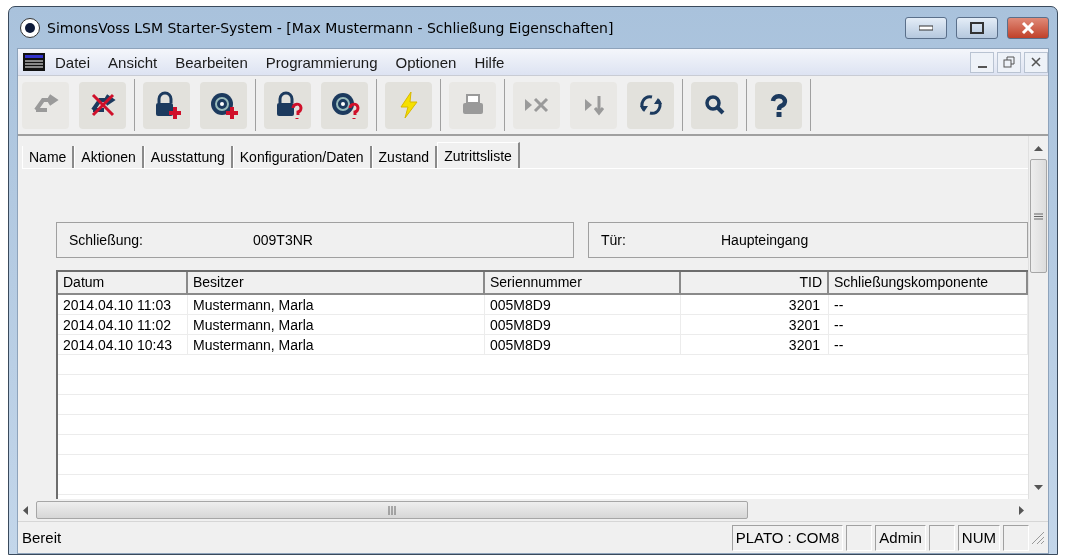 This screenshot has height=555, width=1073. What do you see at coordinates (30, 27) in the screenshot?
I see `app-logo-icon` at bounding box center [30, 27].